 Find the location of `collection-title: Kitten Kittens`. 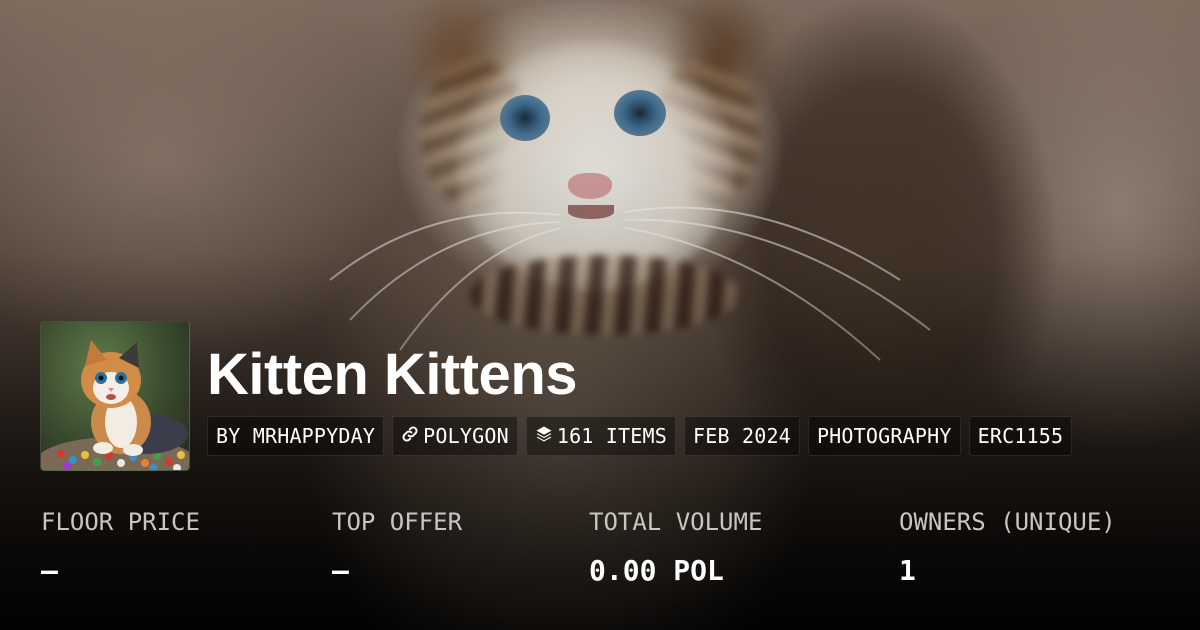

collection-title: Kitten Kittens is located at coordinates (392, 374).